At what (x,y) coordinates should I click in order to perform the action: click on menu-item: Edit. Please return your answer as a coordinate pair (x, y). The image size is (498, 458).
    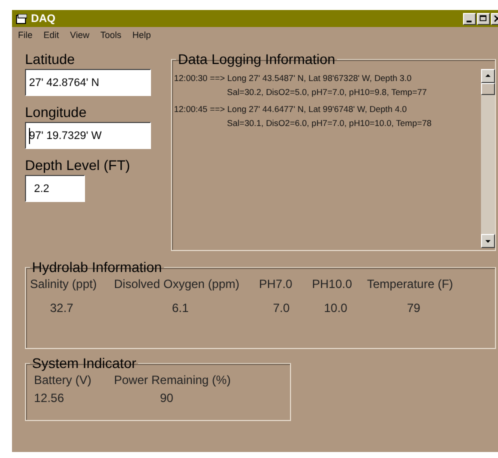
    Looking at the image, I should click on (52, 35).